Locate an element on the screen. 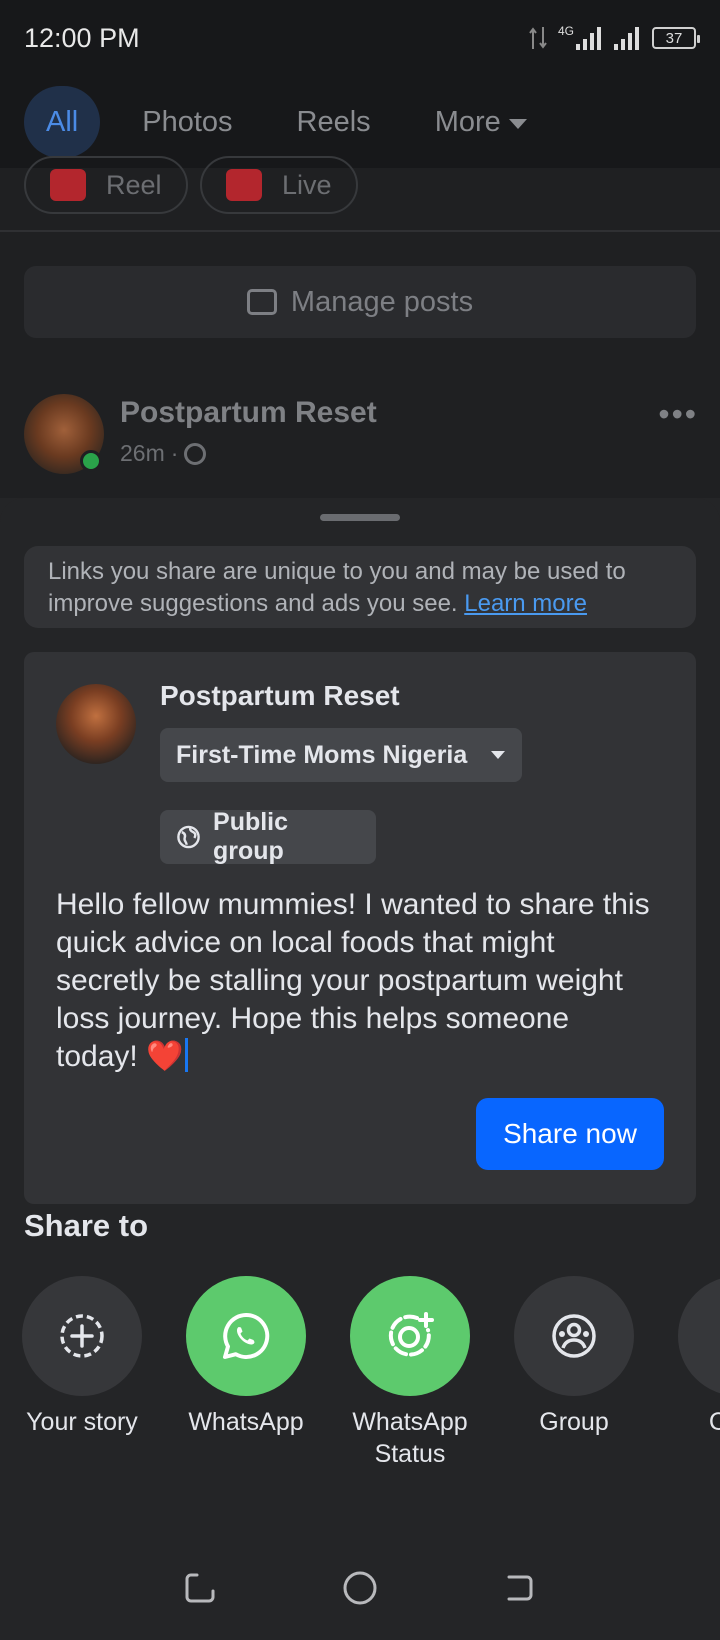 Image resolution: width=720 pixels, height=1640 pixels. privacy-badge: Public group is located at coordinates (268, 836).